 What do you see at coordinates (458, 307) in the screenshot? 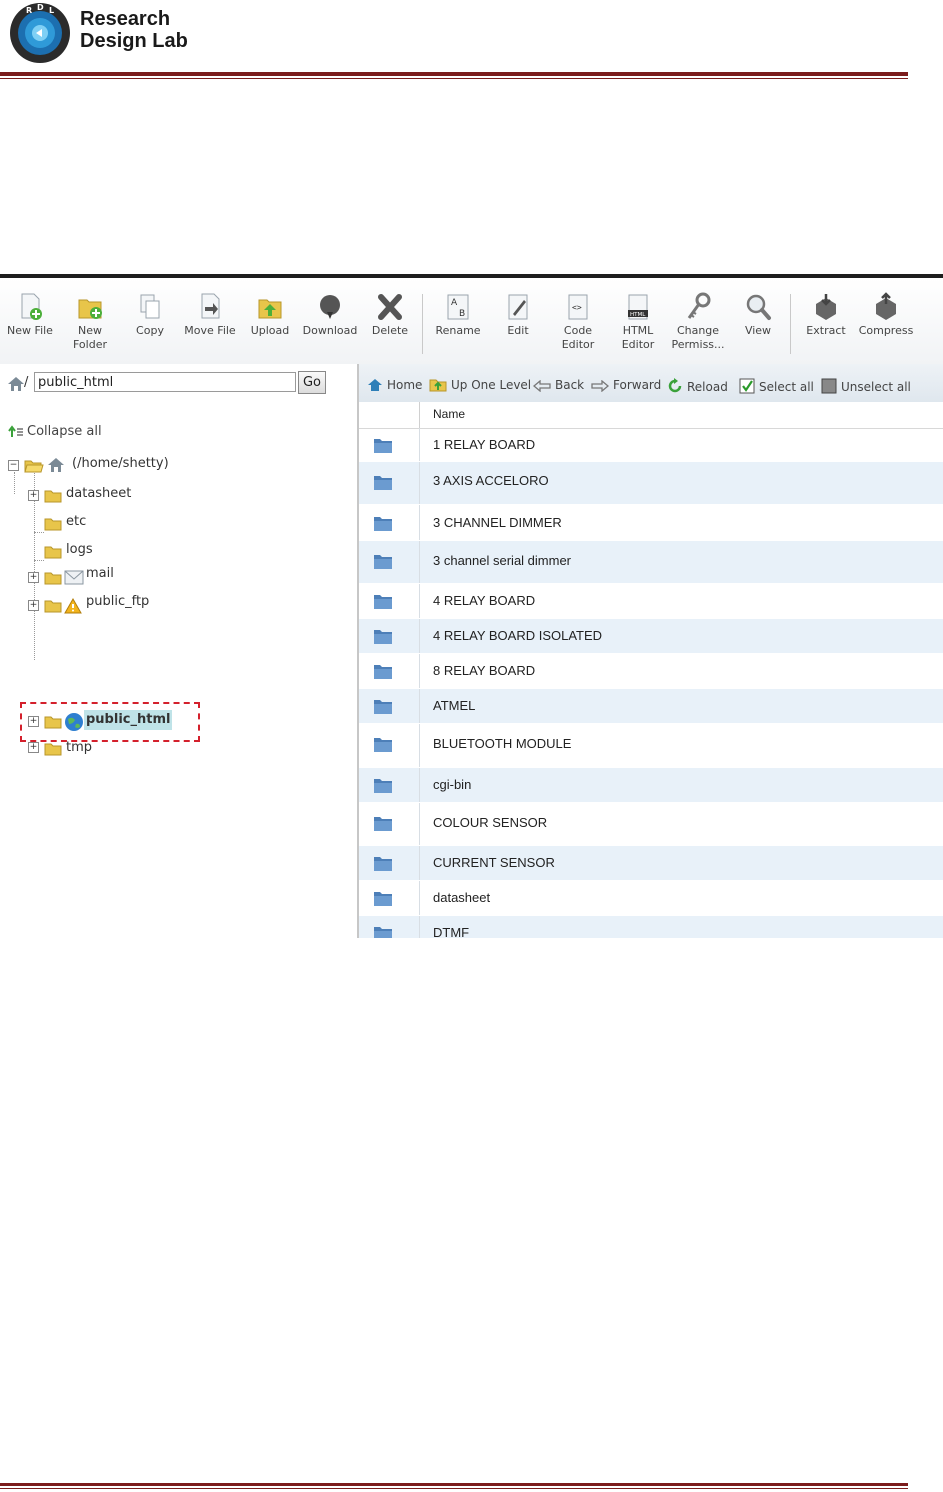
I see `rename-icon: A B` at bounding box center [458, 307].